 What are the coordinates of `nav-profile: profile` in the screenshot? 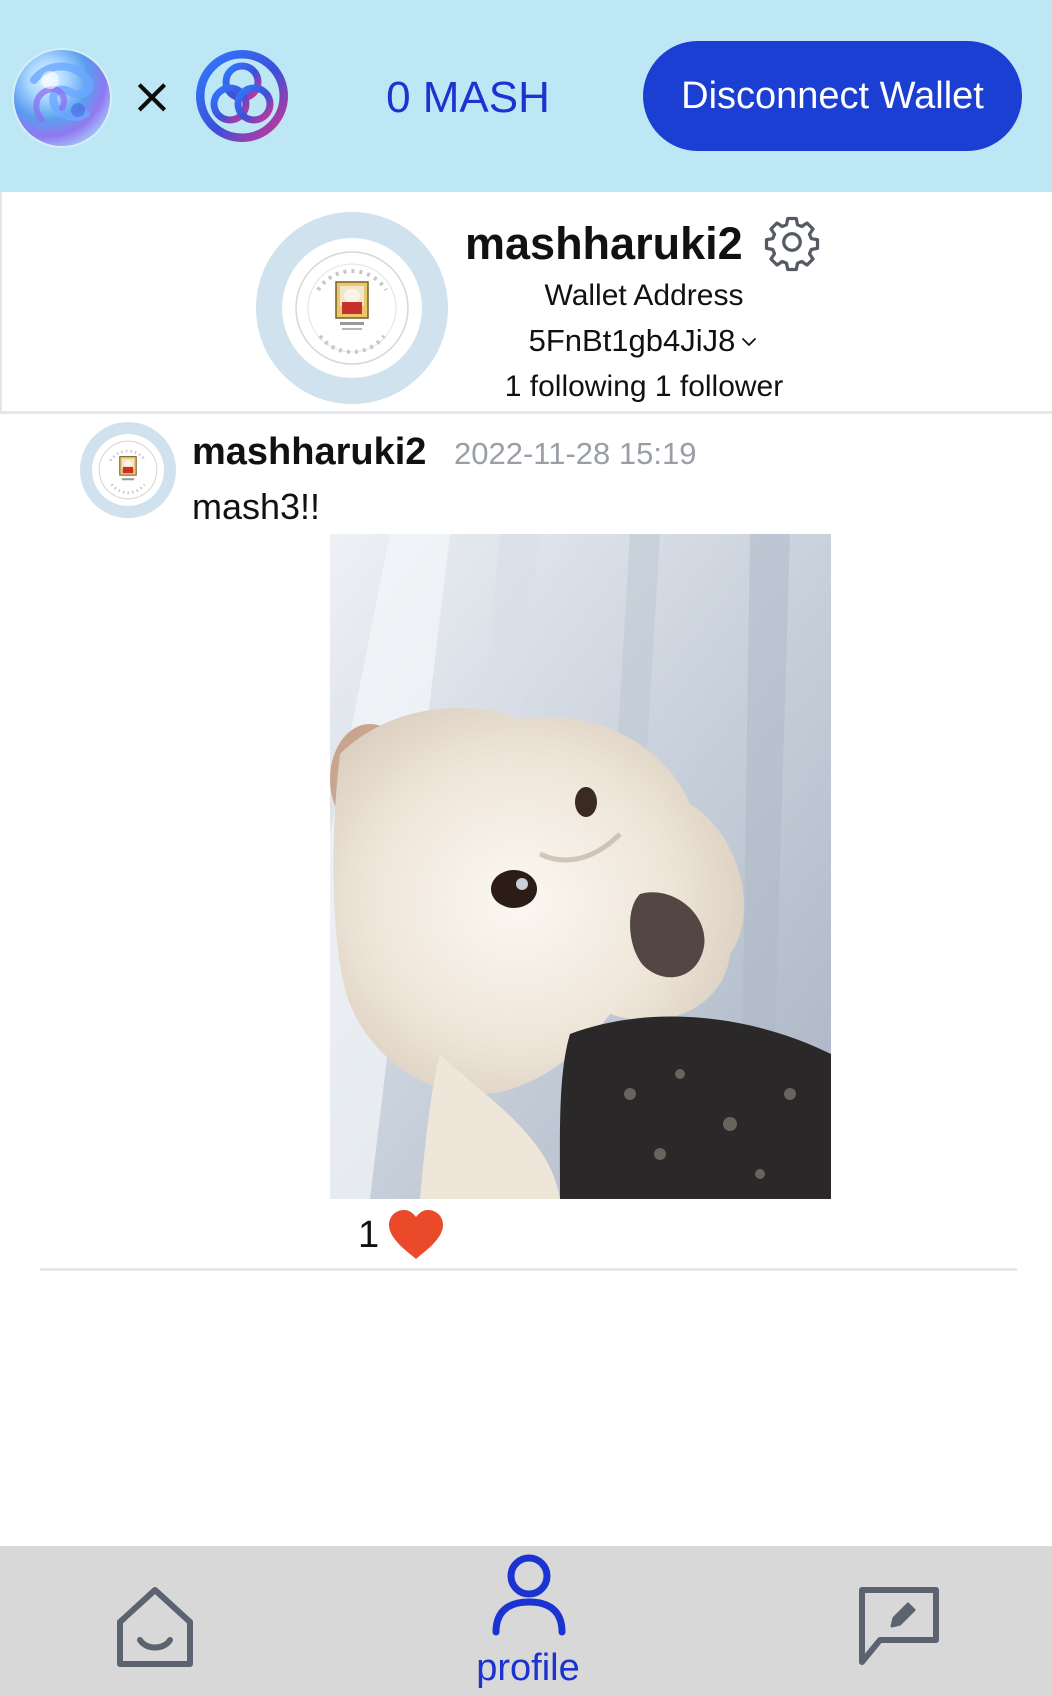 It's located at (528, 1625).